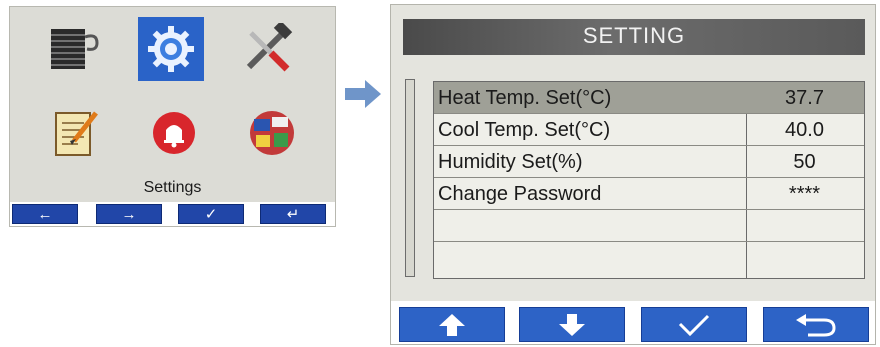 The height and width of the screenshot is (347, 880). What do you see at coordinates (804, 98) in the screenshot?
I see `row-value: 37.7` at bounding box center [804, 98].